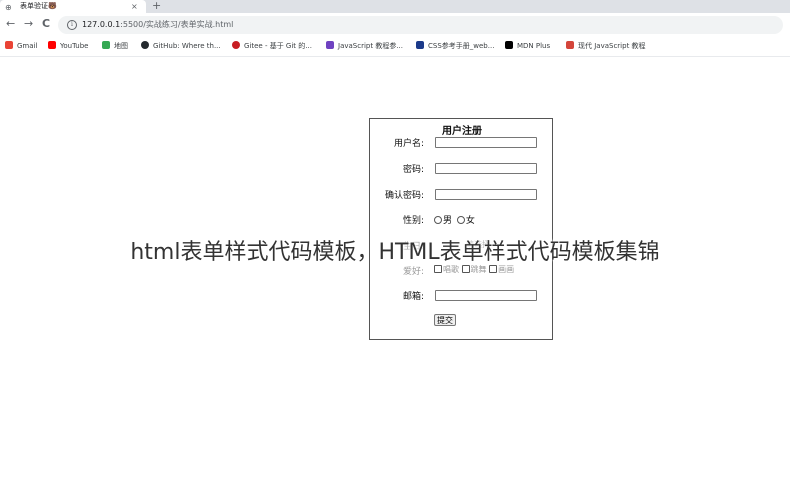 The image size is (790, 490). Describe the element at coordinates (121, 46) in the screenshot. I see `bookmark-label: 地图` at that location.